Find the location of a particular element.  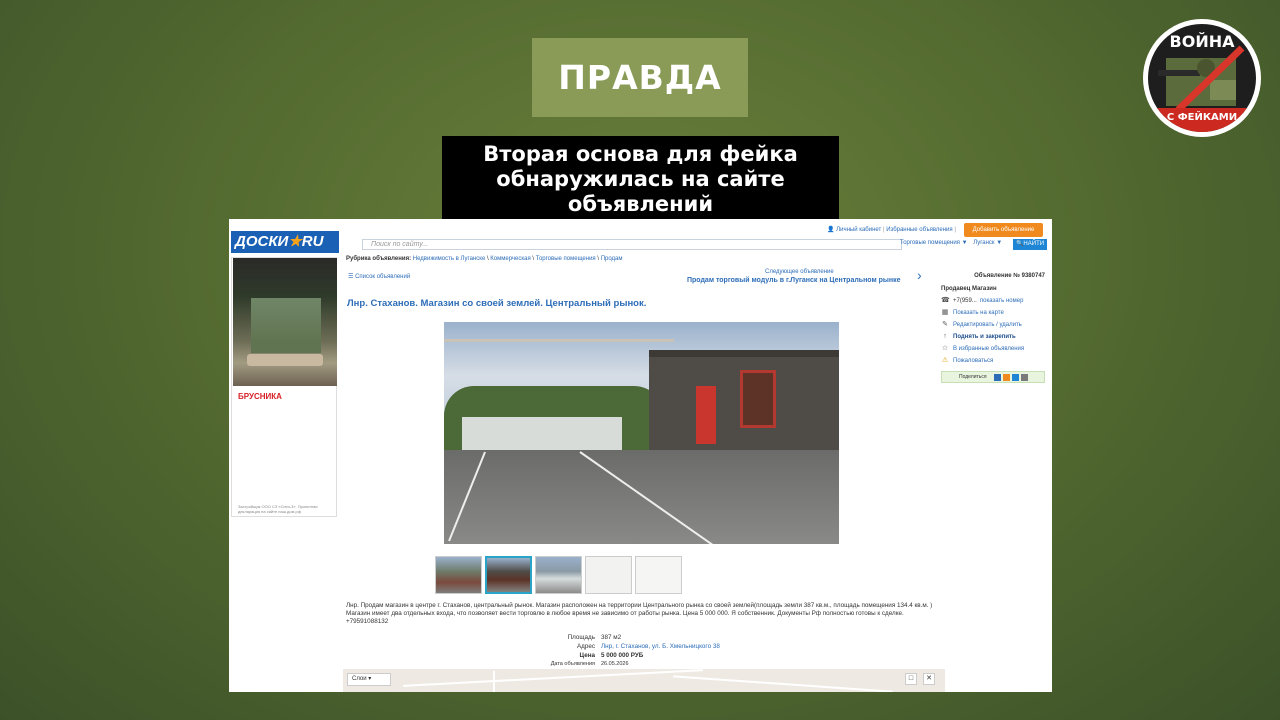

map-icon: ▦ is located at coordinates (945, 312).